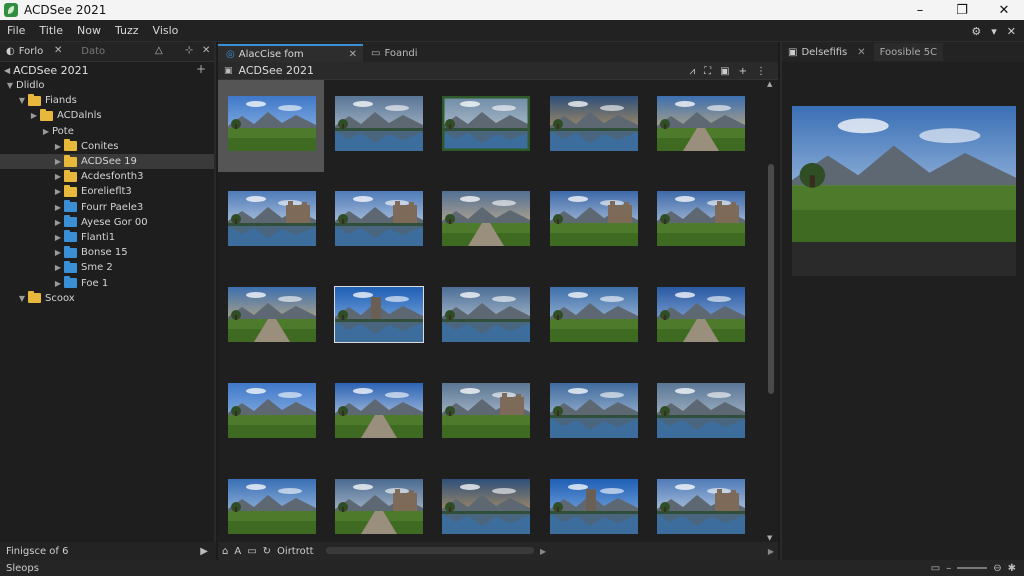 This screenshot has width=1024, height=576. What do you see at coordinates (127, 30) in the screenshot?
I see `menu-tuzz: Tuzz` at bounding box center [127, 30].